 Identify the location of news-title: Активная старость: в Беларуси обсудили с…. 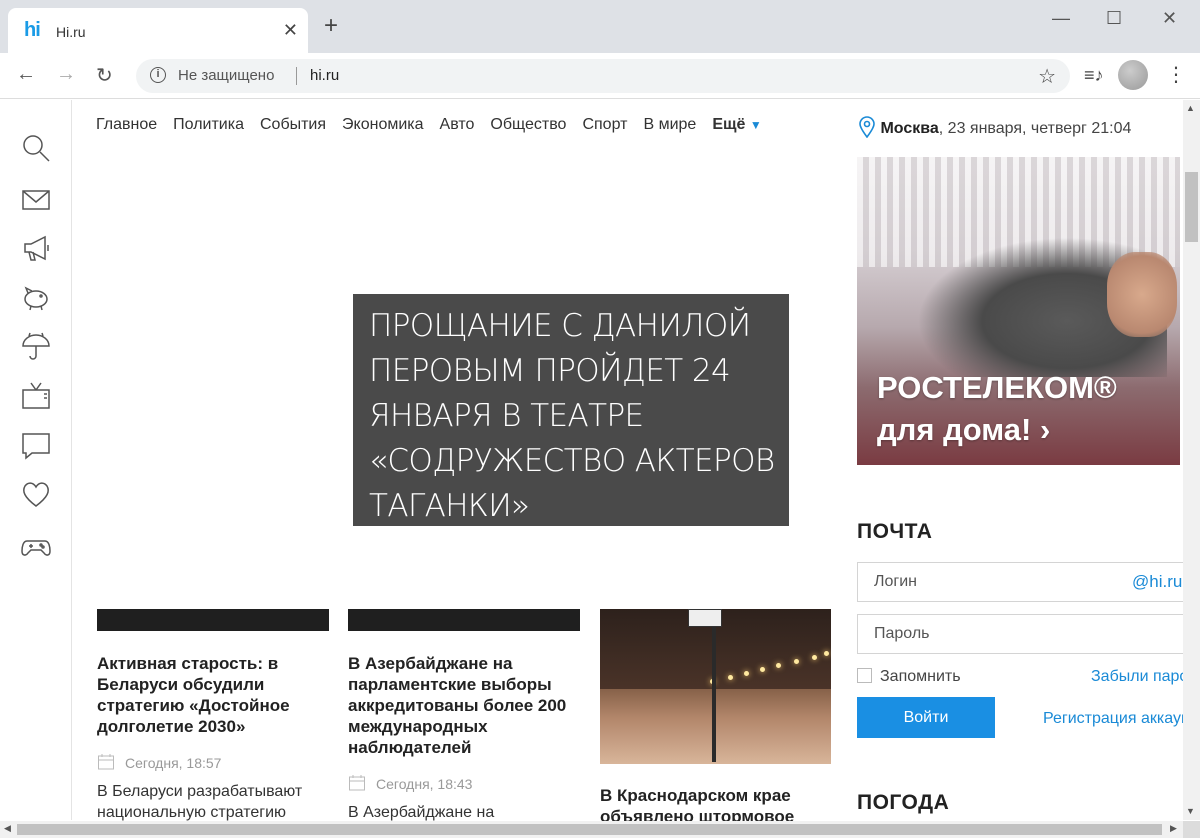
(213, 695).